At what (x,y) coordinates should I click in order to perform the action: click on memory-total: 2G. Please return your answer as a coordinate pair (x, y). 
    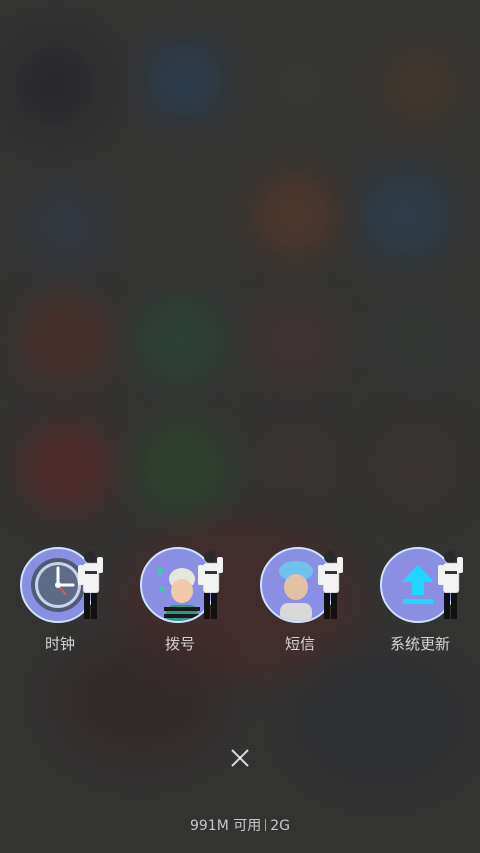
    Looking at the image, I should click on (280, 826).